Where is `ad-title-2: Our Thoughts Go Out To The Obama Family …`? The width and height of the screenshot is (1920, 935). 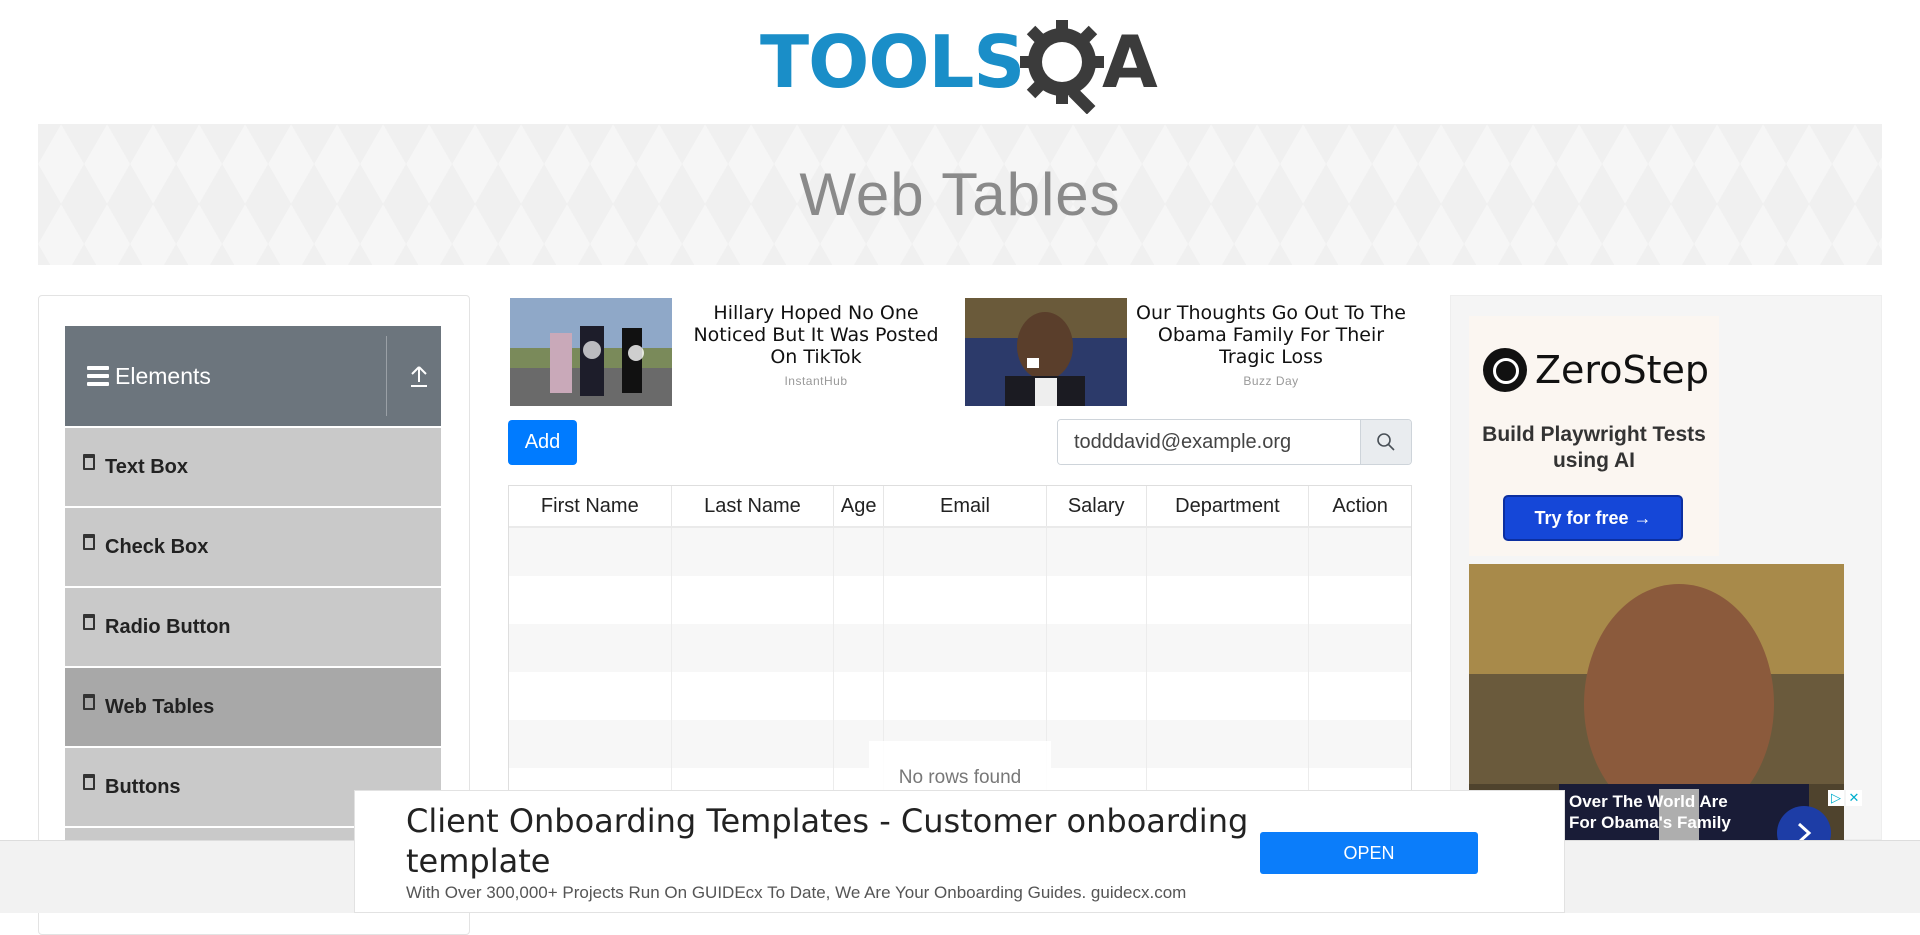 ad-title-2: Our Thoughts Go Out To The Obama Family … is located at coordinates (1271, 335).